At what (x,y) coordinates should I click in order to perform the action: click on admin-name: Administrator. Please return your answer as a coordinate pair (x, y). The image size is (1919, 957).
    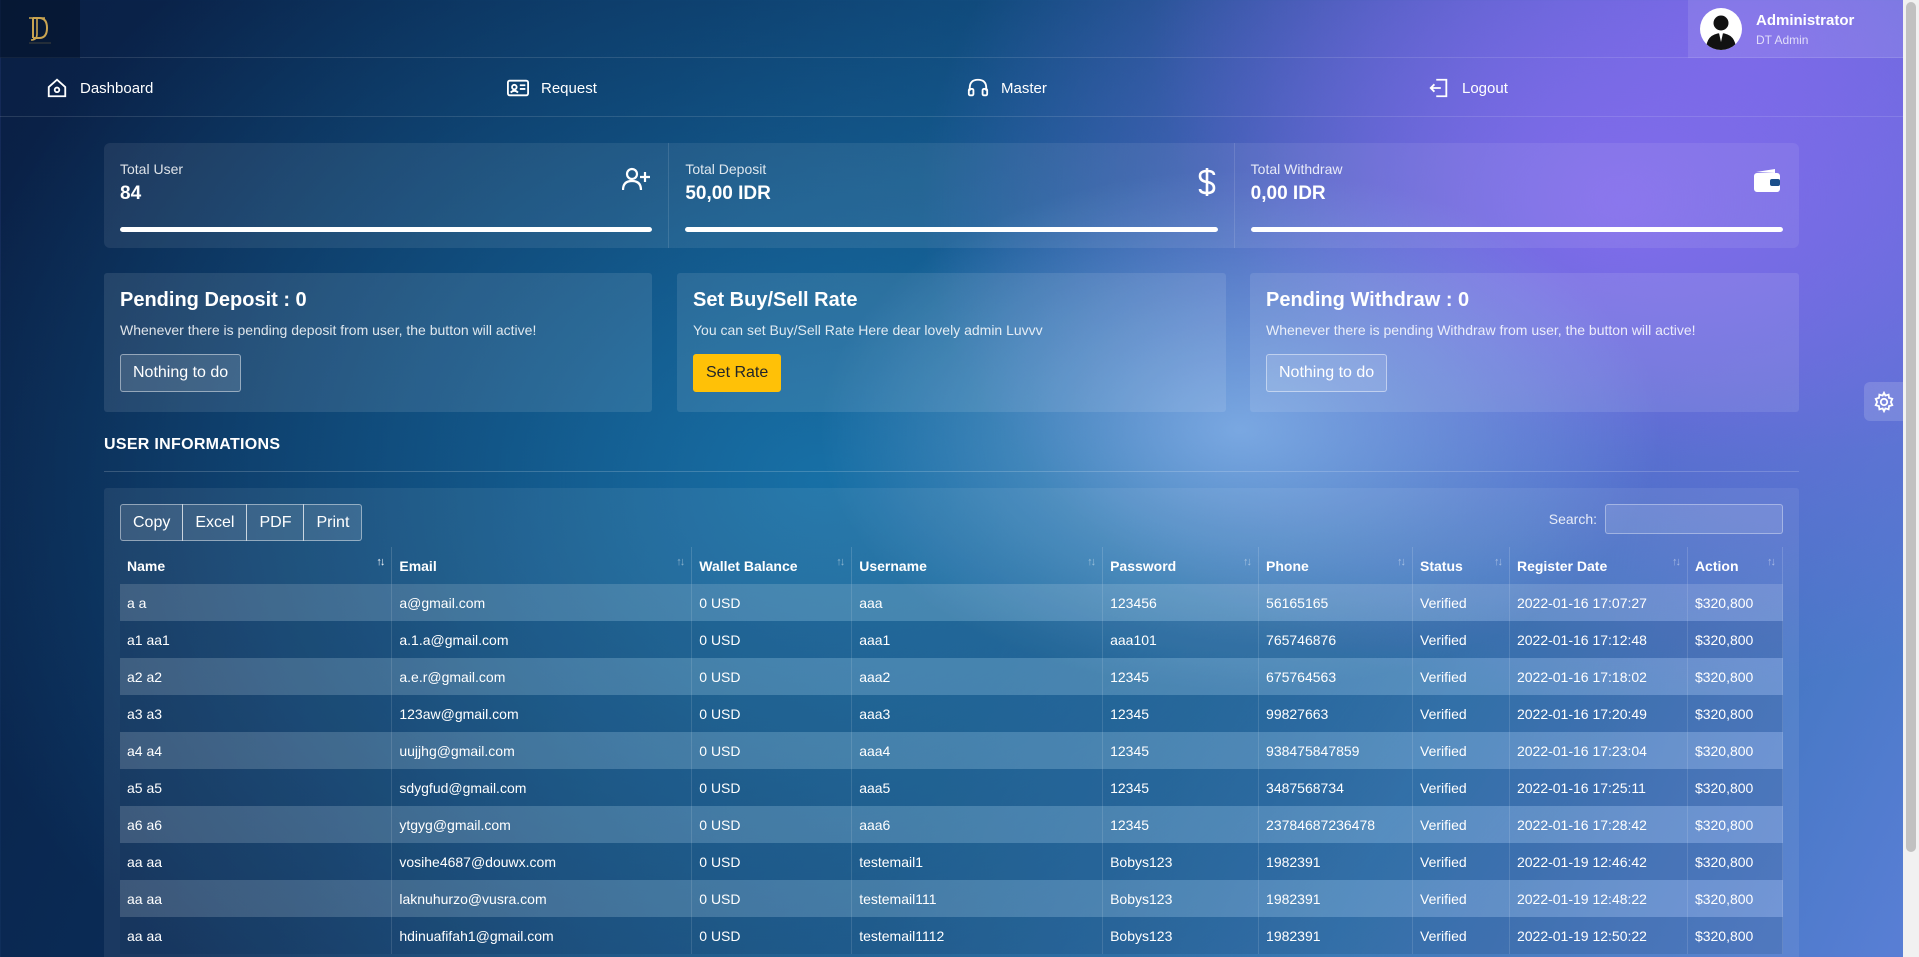
    Looking at the image, I should click on (1805, 20).